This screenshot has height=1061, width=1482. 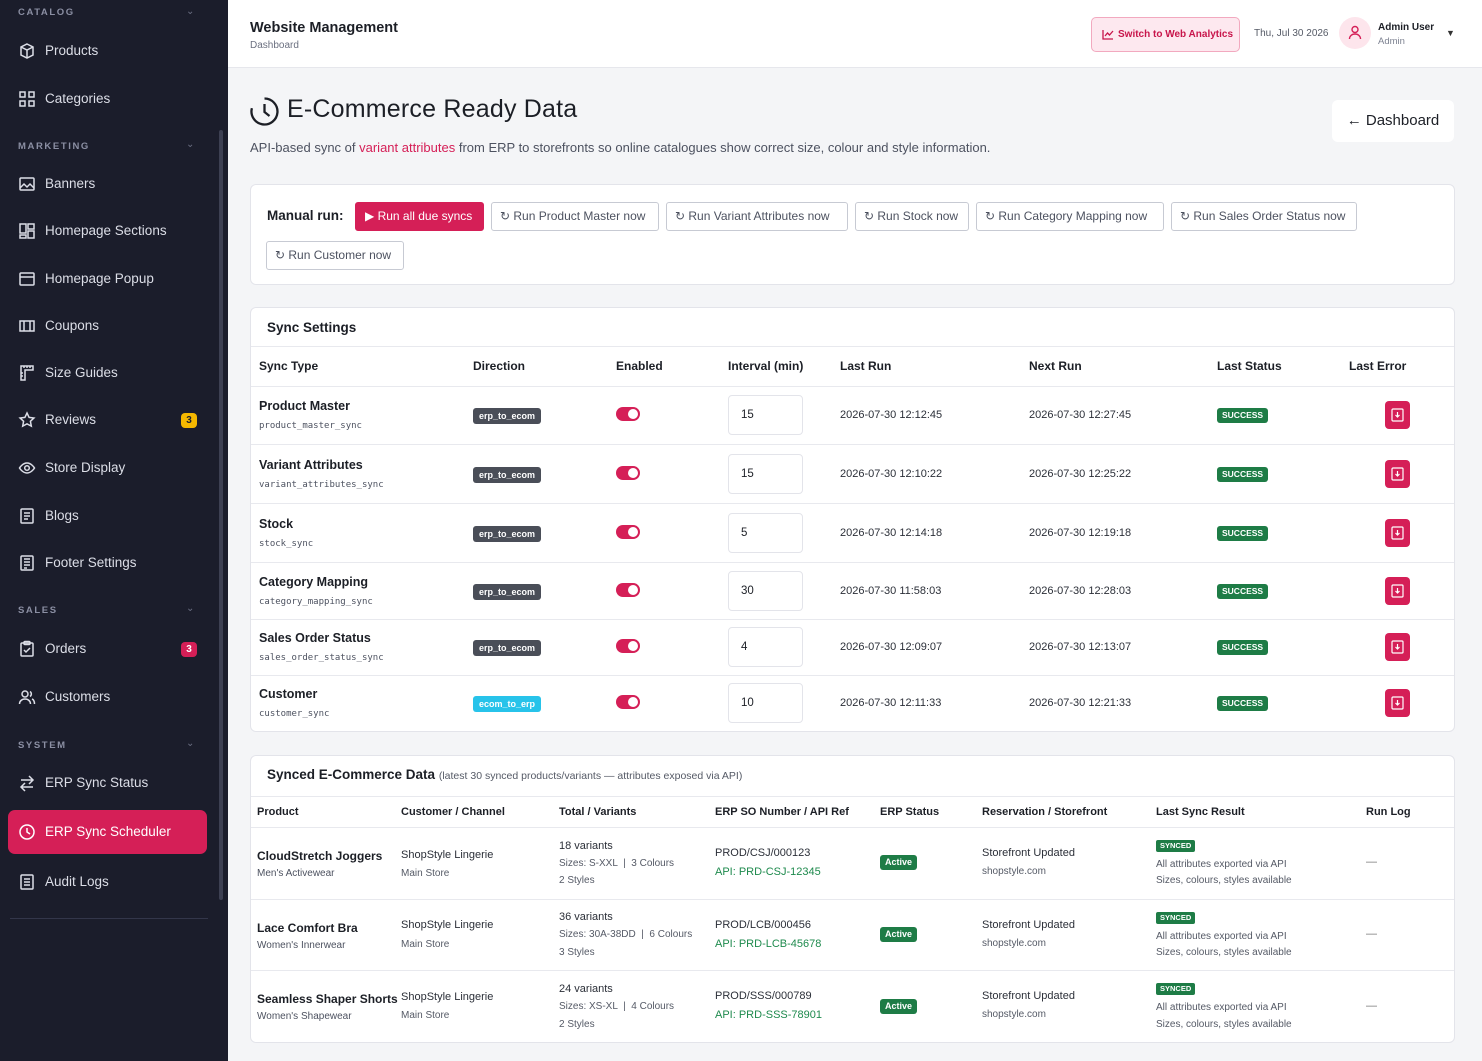 What do you see at coordinates (1450, 33) in the screenshot?
I see `caret-down-icon: ▼` at bounding box center [1450, 33].